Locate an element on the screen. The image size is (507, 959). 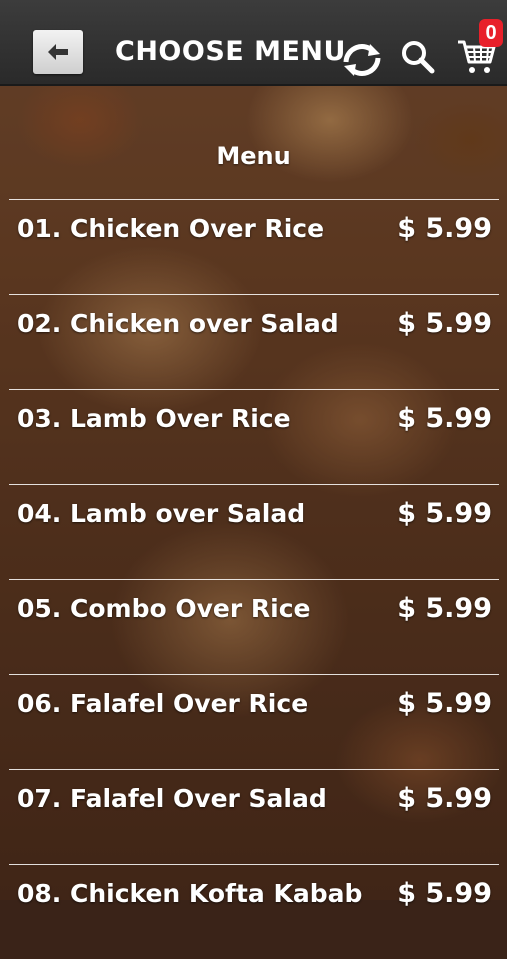
menu-item-name: 02. Chicken over Salad is located at coordinates (178, 323).